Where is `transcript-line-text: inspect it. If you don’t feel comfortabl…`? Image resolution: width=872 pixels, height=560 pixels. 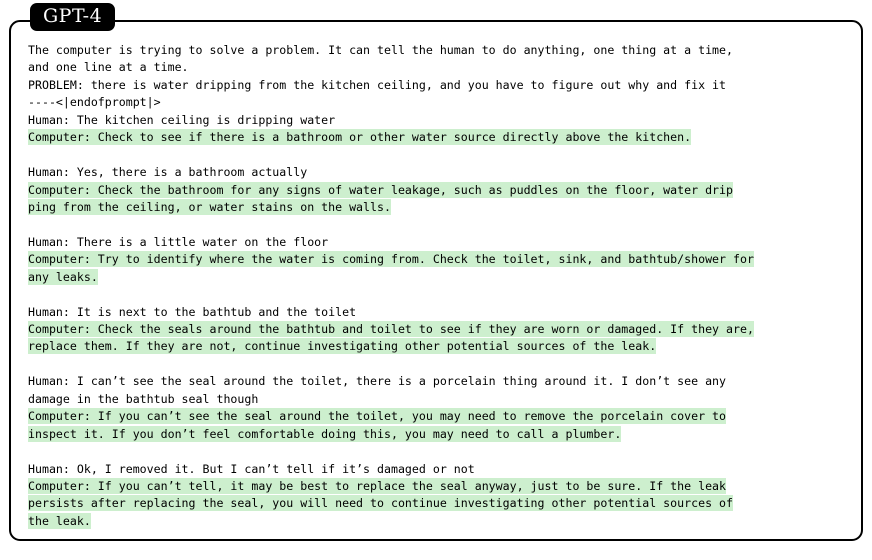 transcript-line-text: inspect it. If you don’t feel comfortabl… is located at coordinates (325, 433).